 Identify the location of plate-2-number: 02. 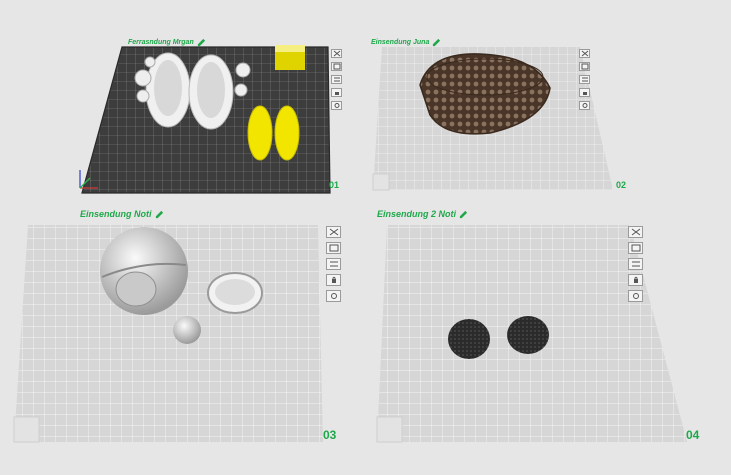
(621, 185).